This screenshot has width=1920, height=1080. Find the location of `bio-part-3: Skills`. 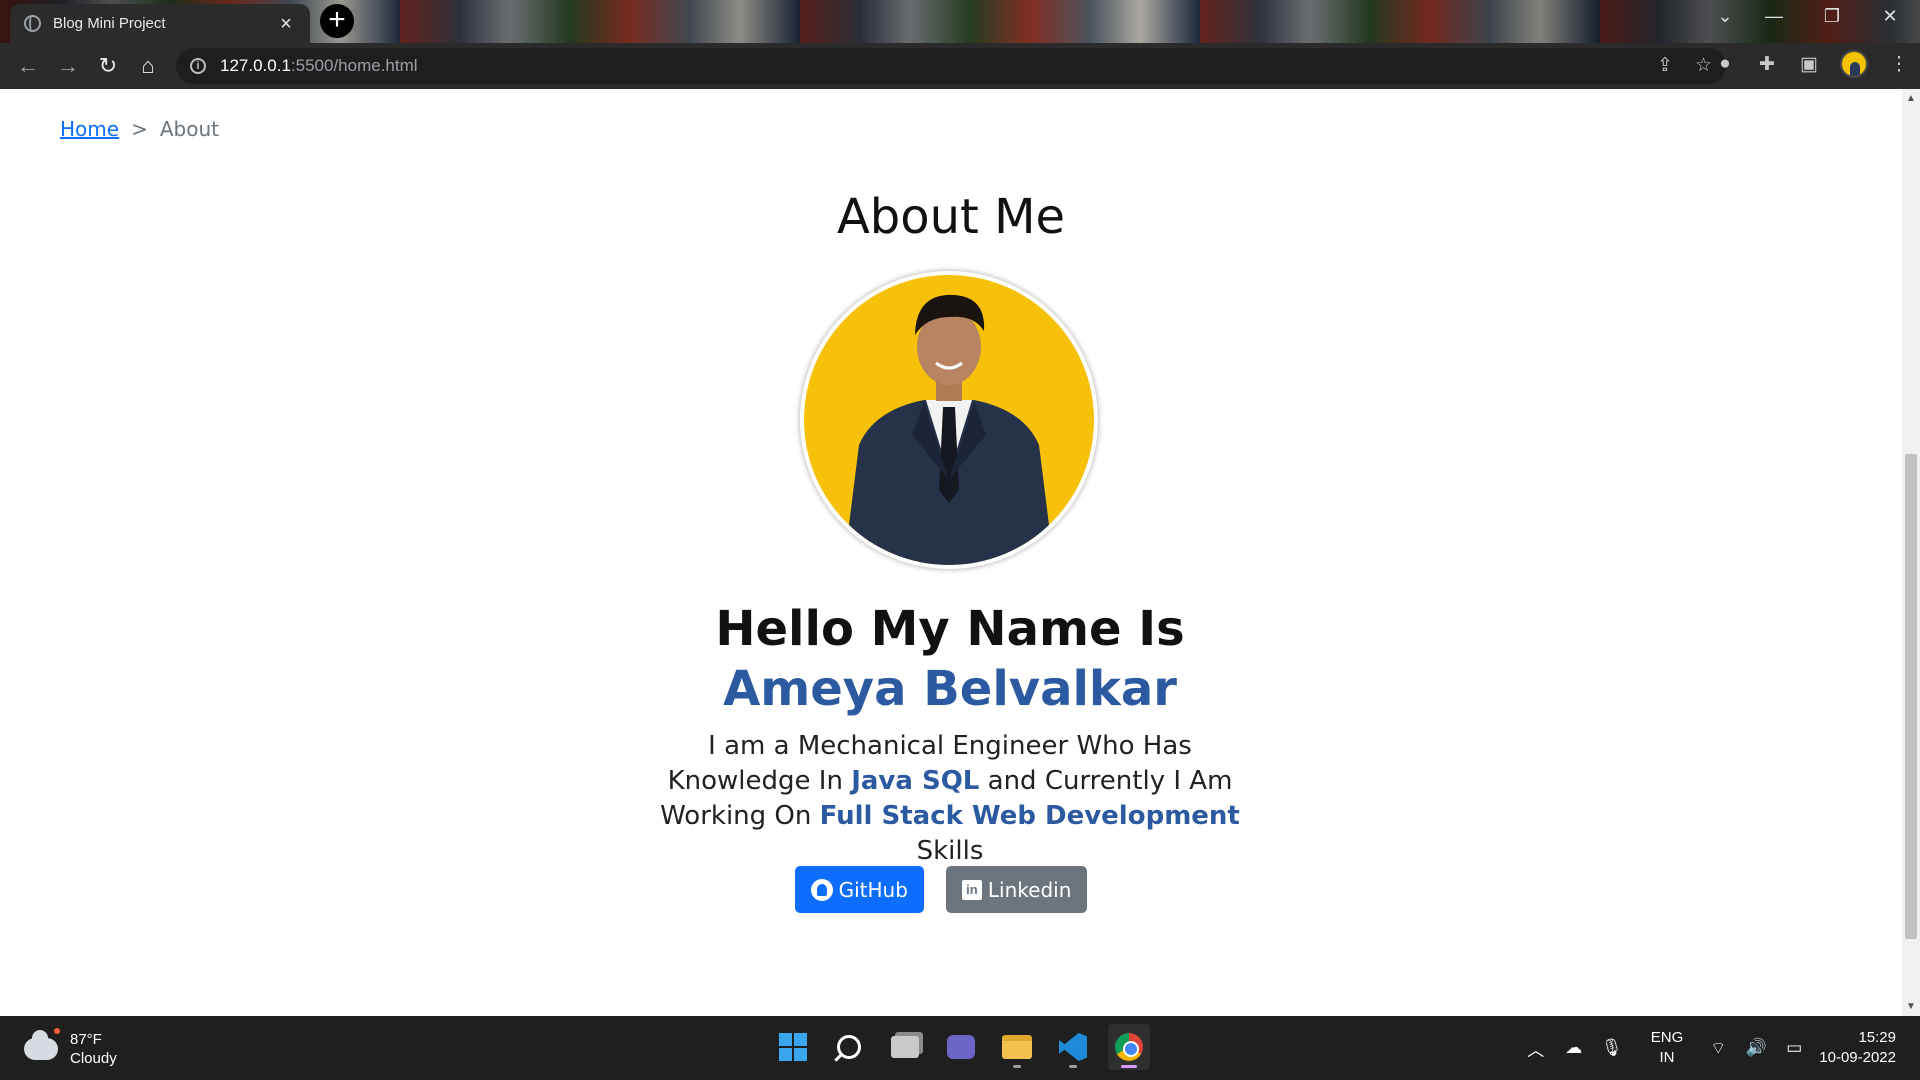

bio-part-3: Skills is located at coordinates (950, 851).